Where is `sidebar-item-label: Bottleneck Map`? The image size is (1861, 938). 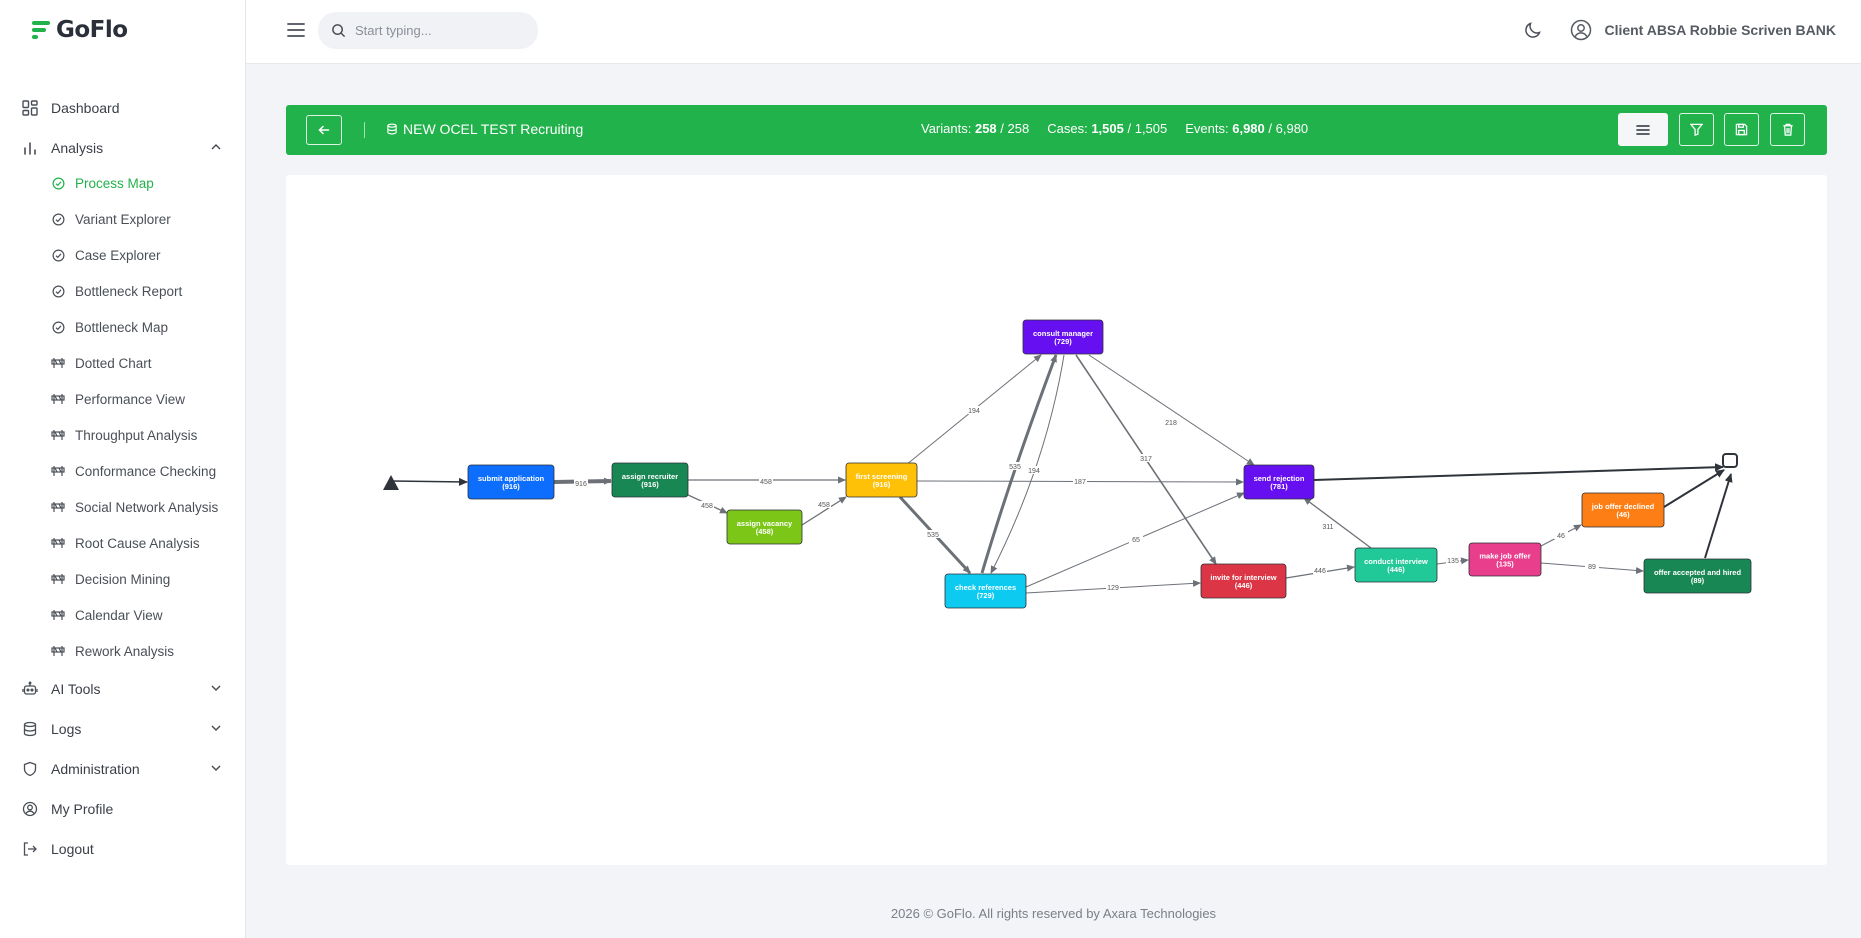 sidebar-item-label: Bottleneck Map is located at coordinates (122, 327).